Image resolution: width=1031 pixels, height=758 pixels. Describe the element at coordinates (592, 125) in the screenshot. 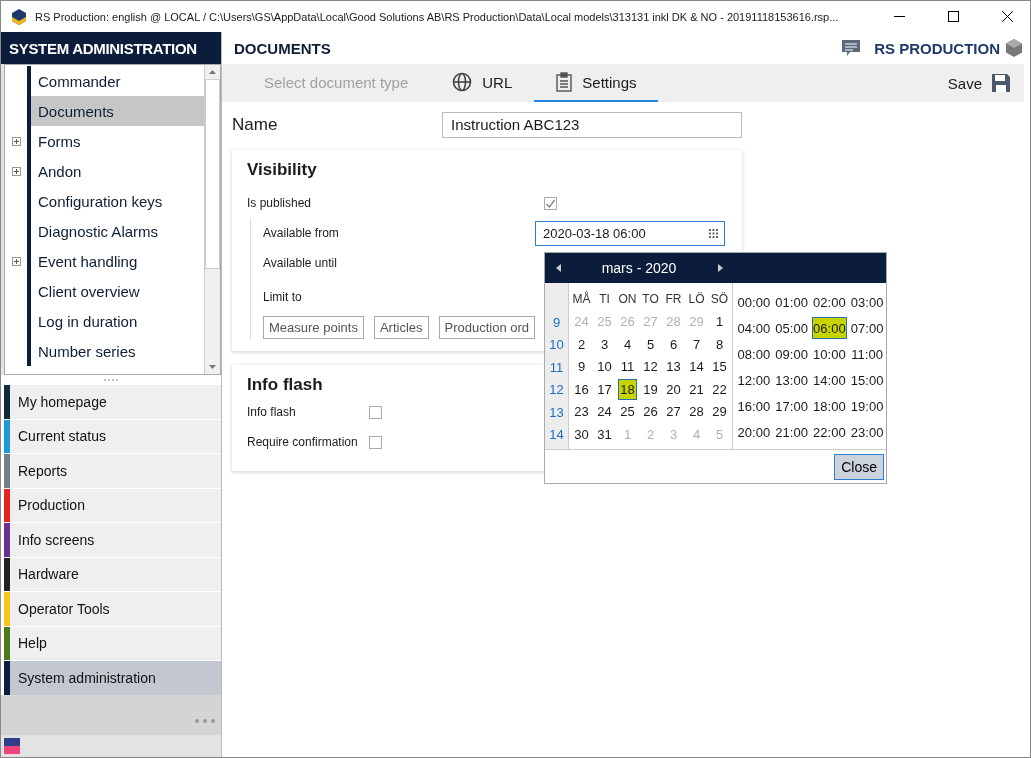

I see `name-field: Instruction ABC123` at that location.